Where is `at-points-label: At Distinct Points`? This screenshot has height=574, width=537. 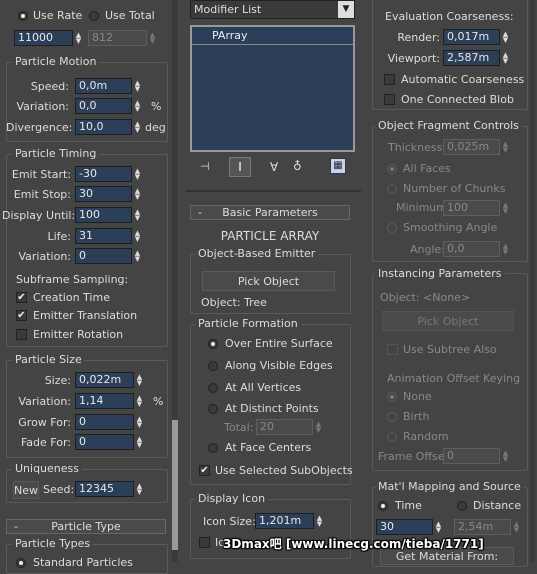 at-points-label: At Distinct Points is located at coordinates (272, 408).